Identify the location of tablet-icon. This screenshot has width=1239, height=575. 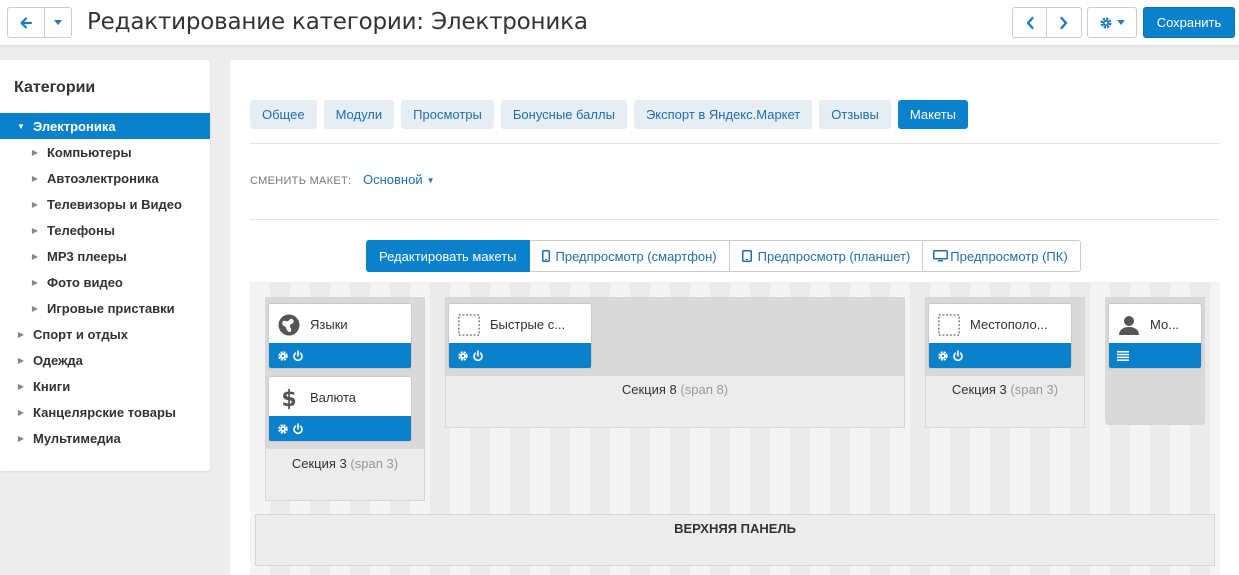
(746, 256).